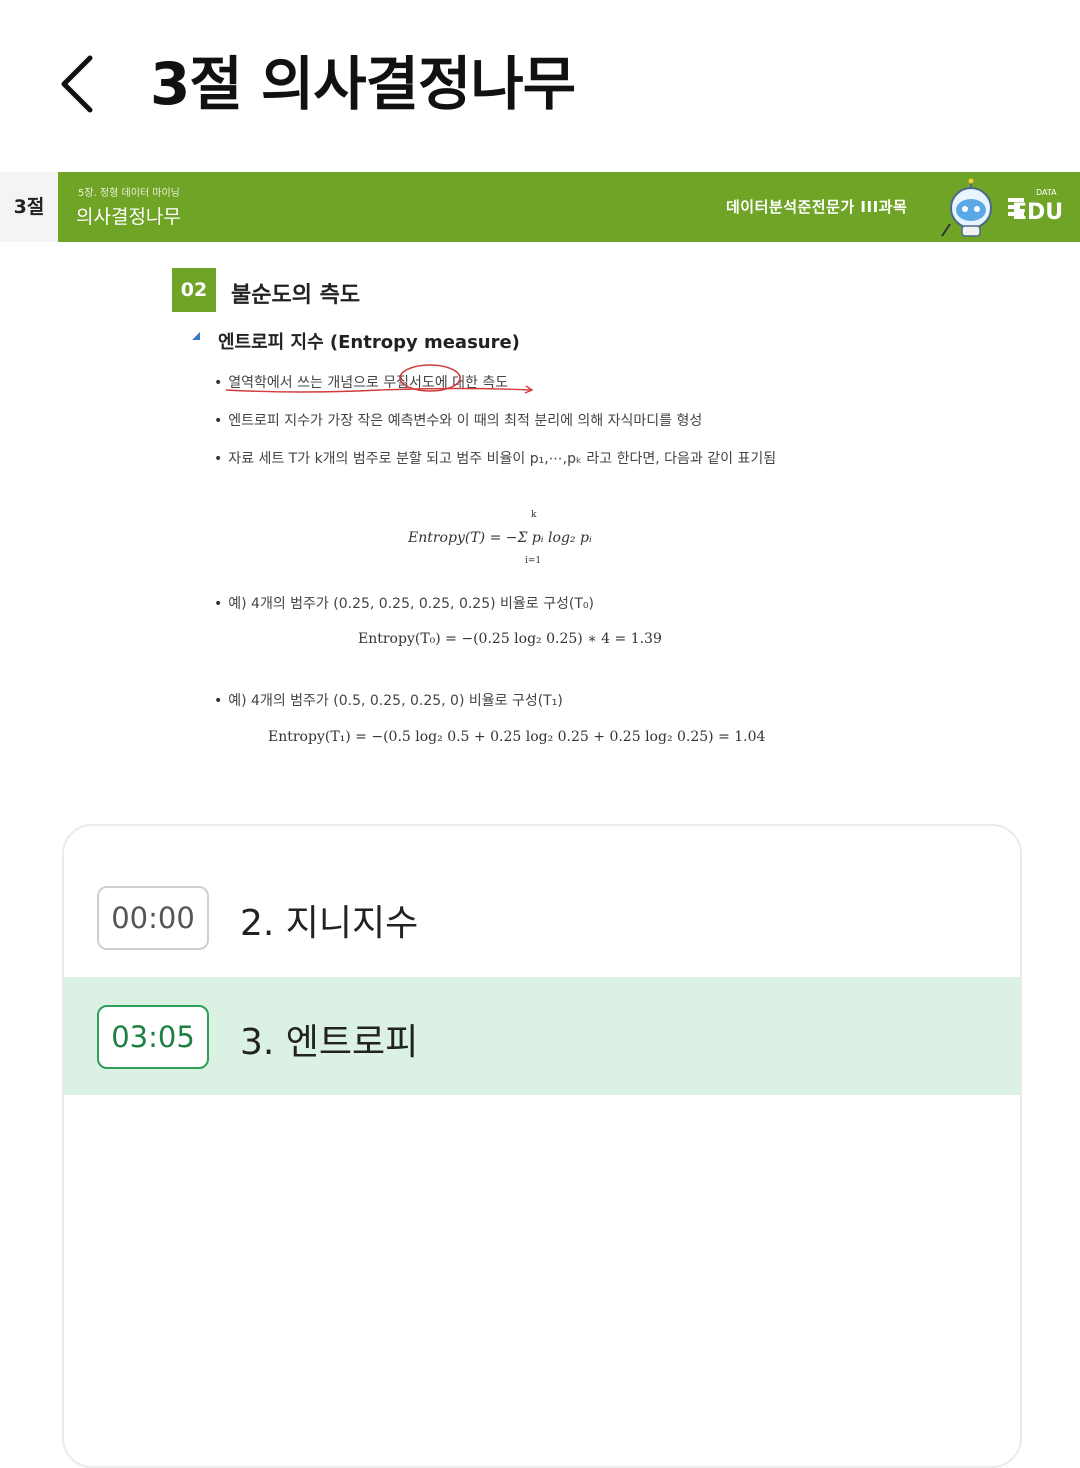 The width and height of the screenshot is (1080, 1468). Describe the element at coordinates (379, 379) in the screenshot. I see `pen-annotation` at that location.